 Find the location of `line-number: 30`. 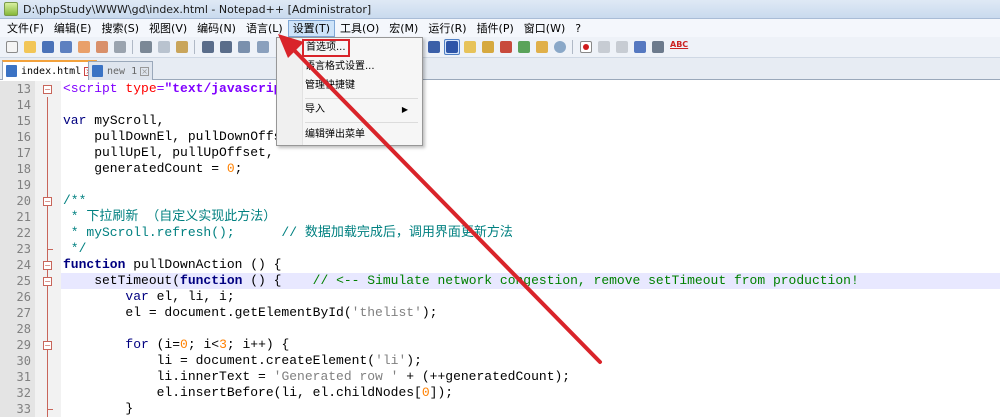

line-number: 30 is located at coordinates (17, 361).